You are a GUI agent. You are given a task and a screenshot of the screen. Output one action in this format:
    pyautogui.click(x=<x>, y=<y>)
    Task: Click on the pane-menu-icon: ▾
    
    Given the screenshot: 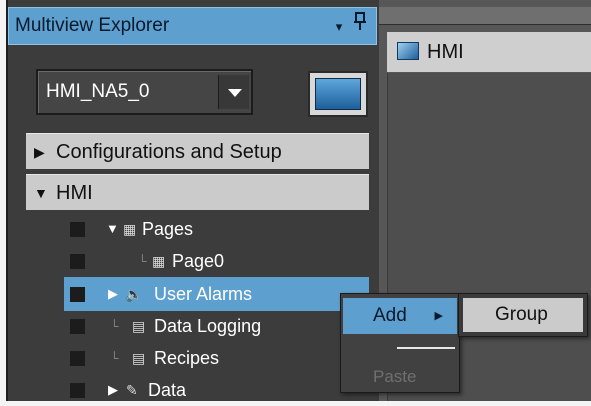 What is the action you would take?
    pyautogui.click(x=339, y=26)
    